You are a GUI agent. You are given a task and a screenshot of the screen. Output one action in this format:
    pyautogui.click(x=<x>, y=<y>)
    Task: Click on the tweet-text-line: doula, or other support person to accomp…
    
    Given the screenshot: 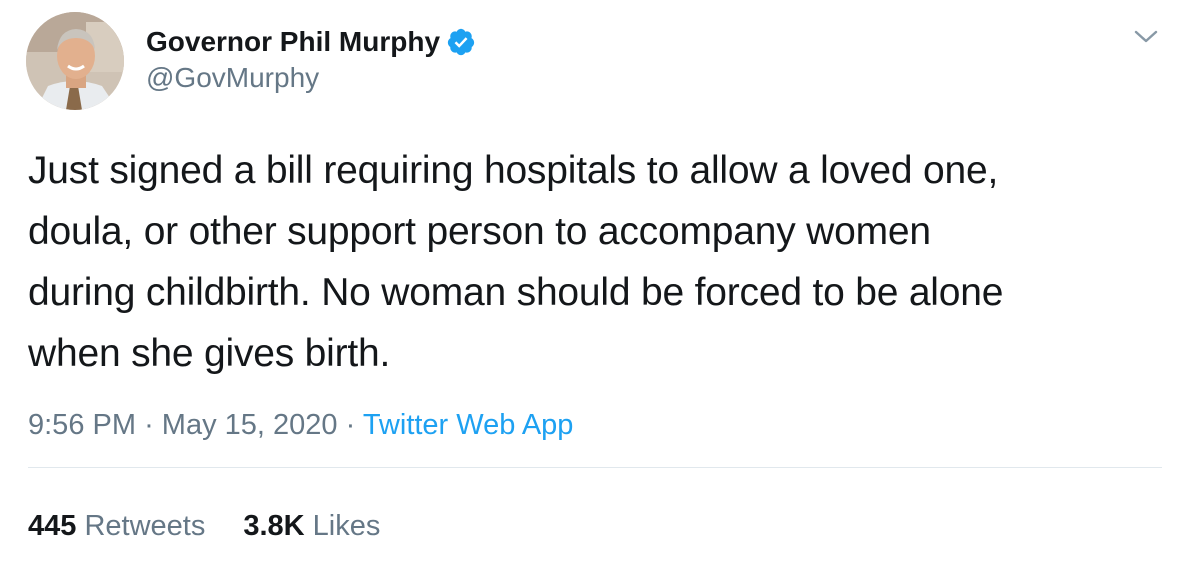 What is the action you would take?
    pyautogui.click(x=479, y=231)
    